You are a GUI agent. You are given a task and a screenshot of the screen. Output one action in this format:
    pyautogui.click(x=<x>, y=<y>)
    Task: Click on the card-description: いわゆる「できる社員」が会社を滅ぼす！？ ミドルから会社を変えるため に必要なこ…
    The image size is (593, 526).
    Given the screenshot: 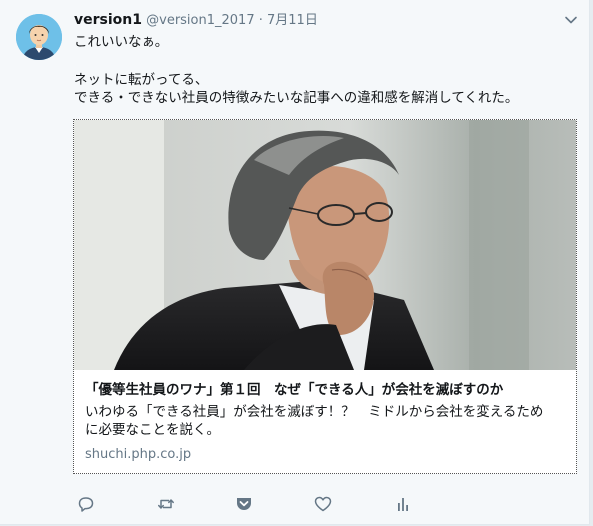 What is the action you would take?
    pyautogui.click(x=326, y=421)
    